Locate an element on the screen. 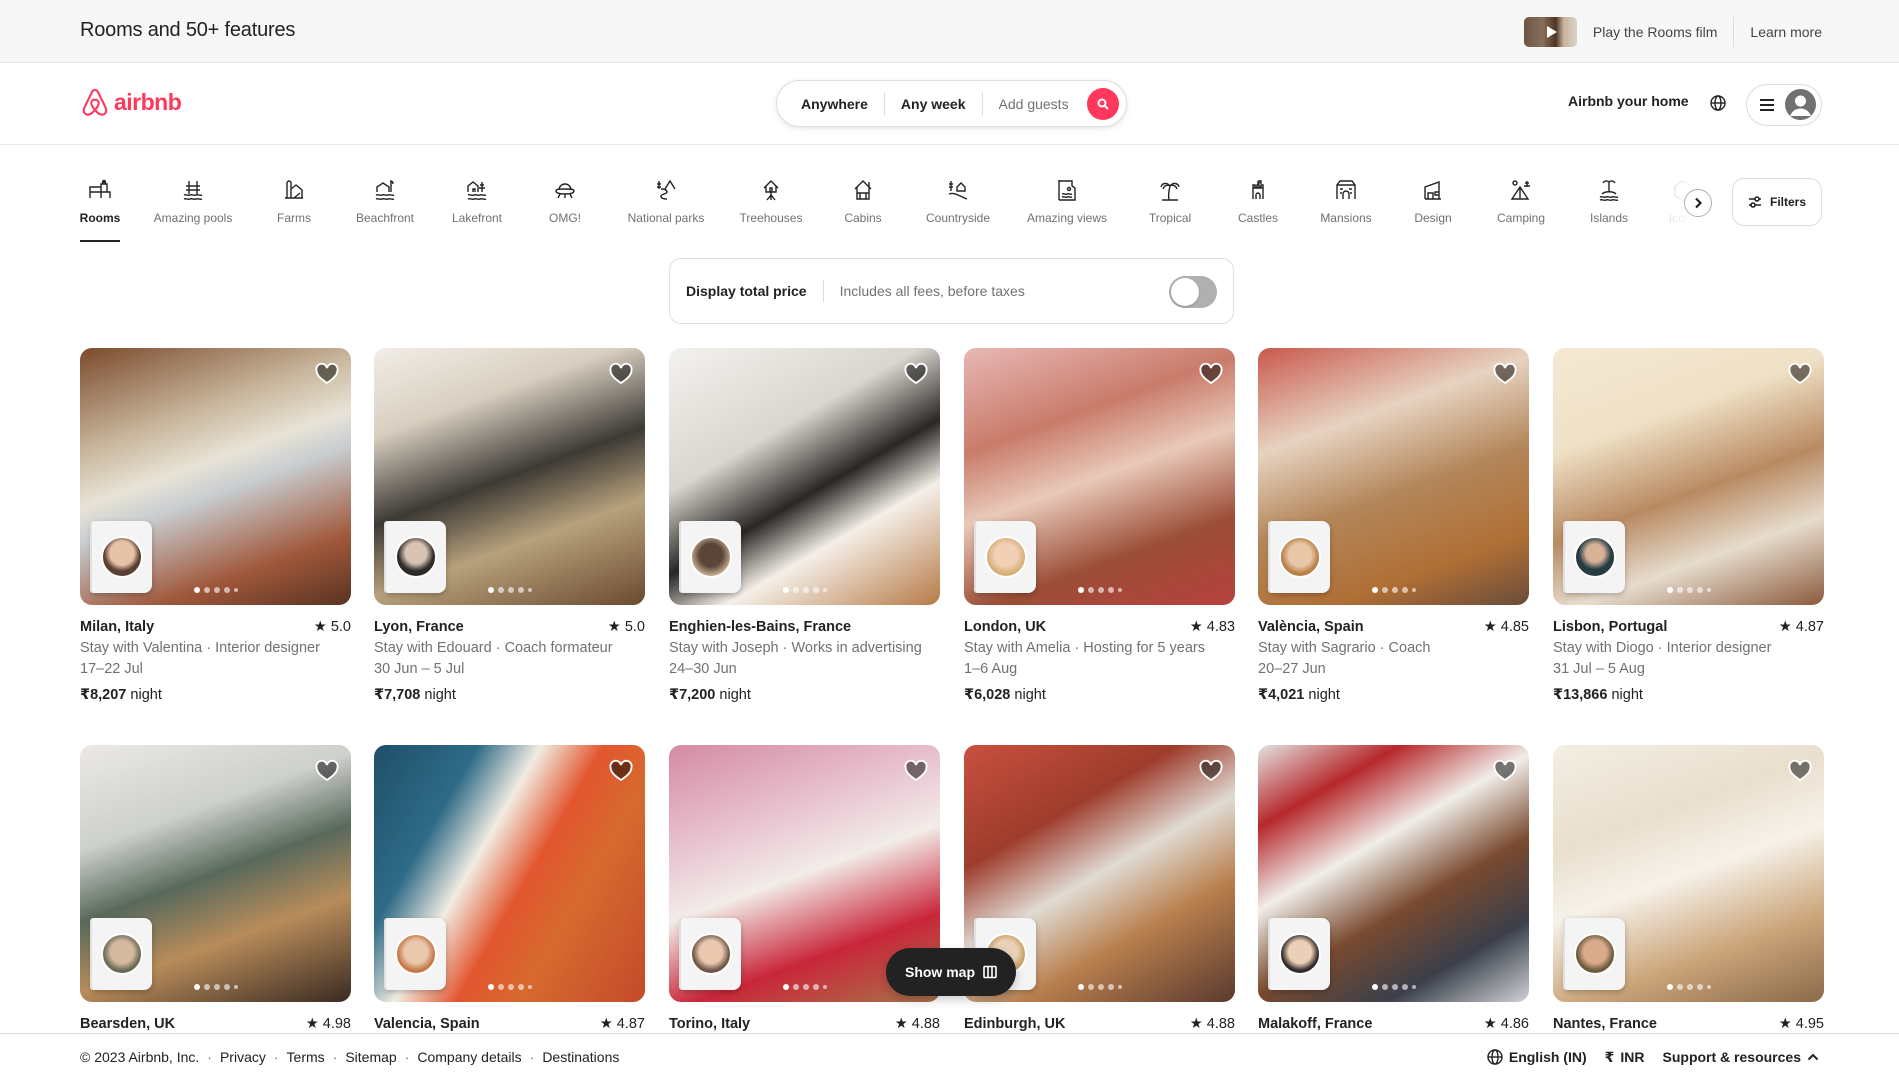  category-camping: Camping is located at coordinates (1521, 210).